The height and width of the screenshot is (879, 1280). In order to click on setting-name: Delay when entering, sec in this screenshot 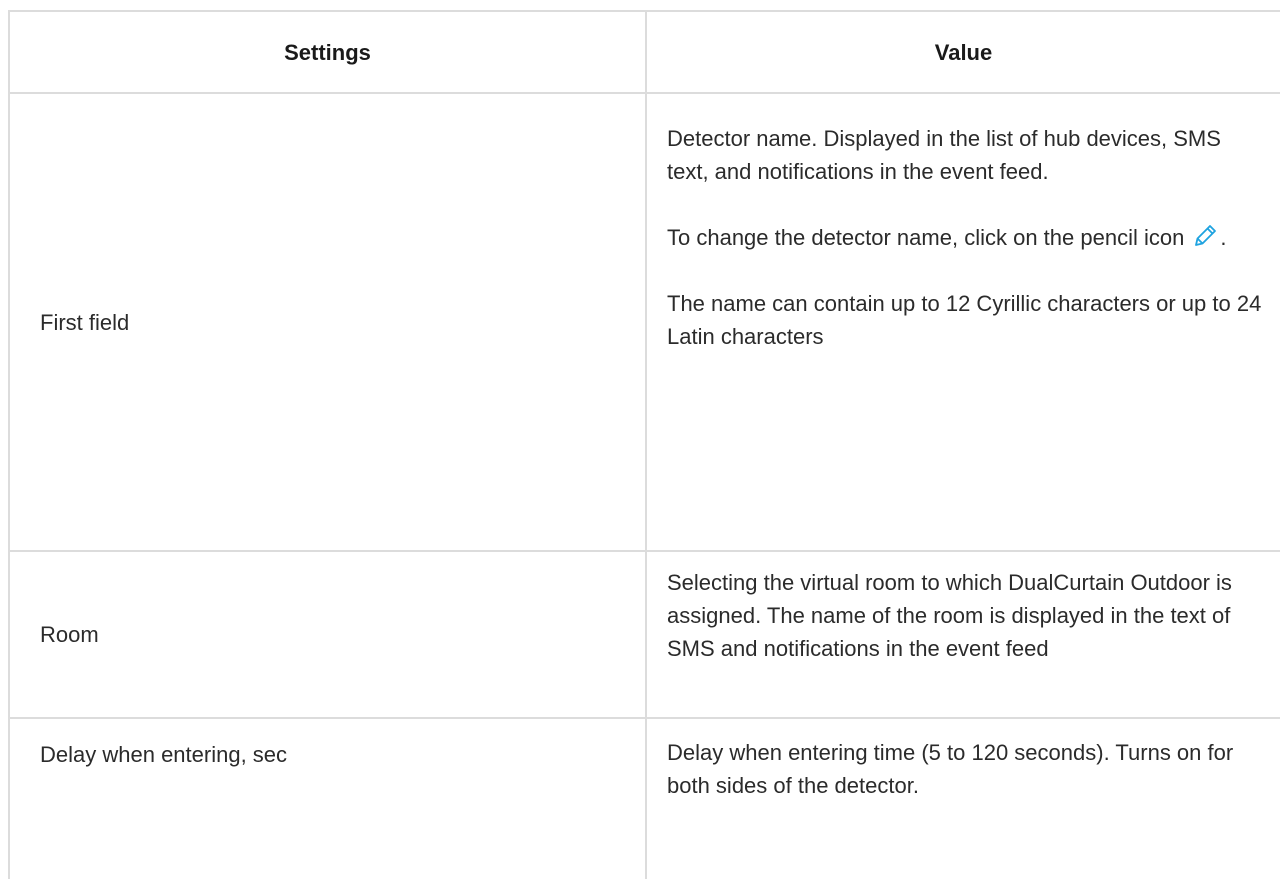, I will do `click(328, 799)`.